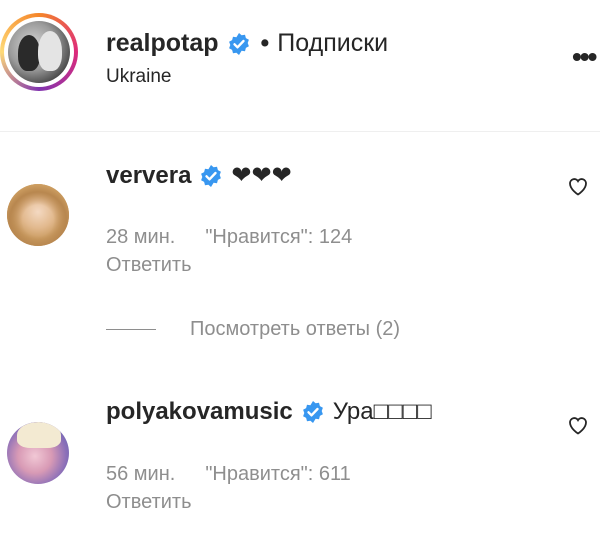 This screenshot has width=600, height=535. I want to click on post-author: realpotap • Подписки, so click(247, 43).